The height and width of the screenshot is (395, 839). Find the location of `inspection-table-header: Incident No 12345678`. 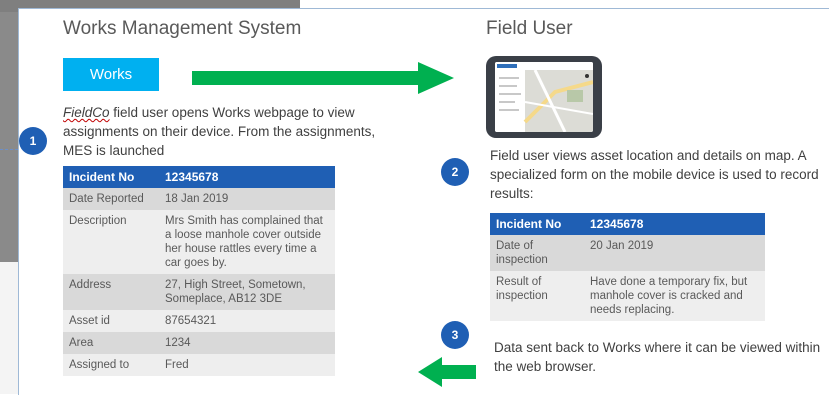

inspection-table-header: Incident No 12345678 is located at coordinates (627, 224).